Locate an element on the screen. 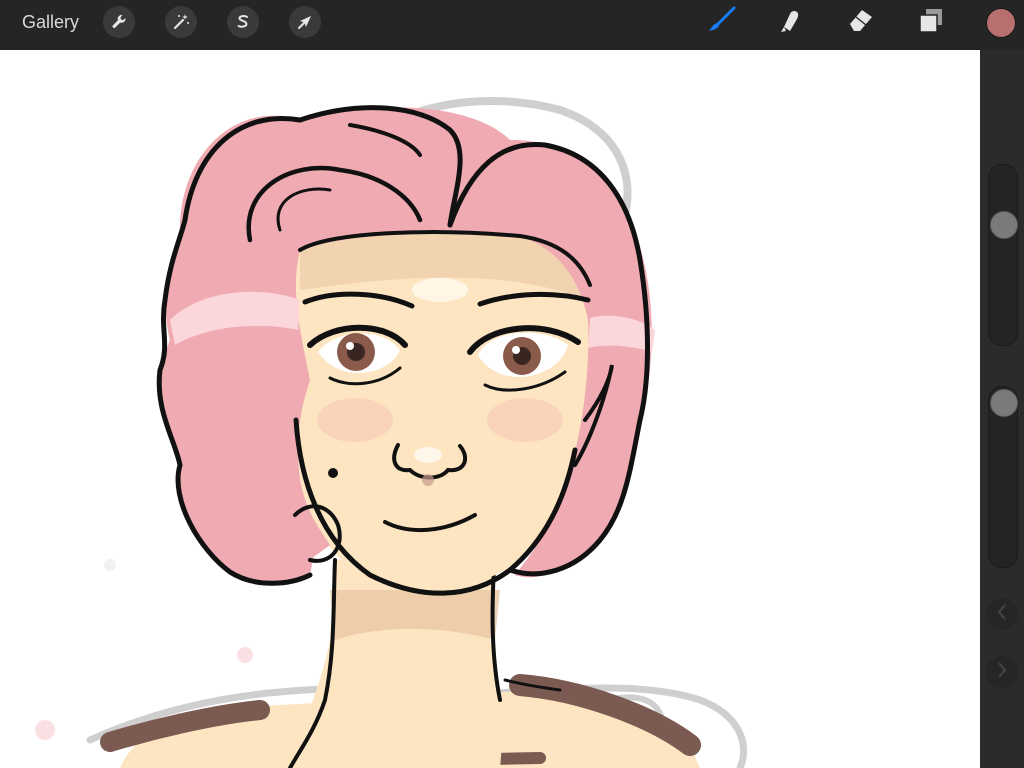  gallery-button: Gallery is located at coordinates (50, 22).